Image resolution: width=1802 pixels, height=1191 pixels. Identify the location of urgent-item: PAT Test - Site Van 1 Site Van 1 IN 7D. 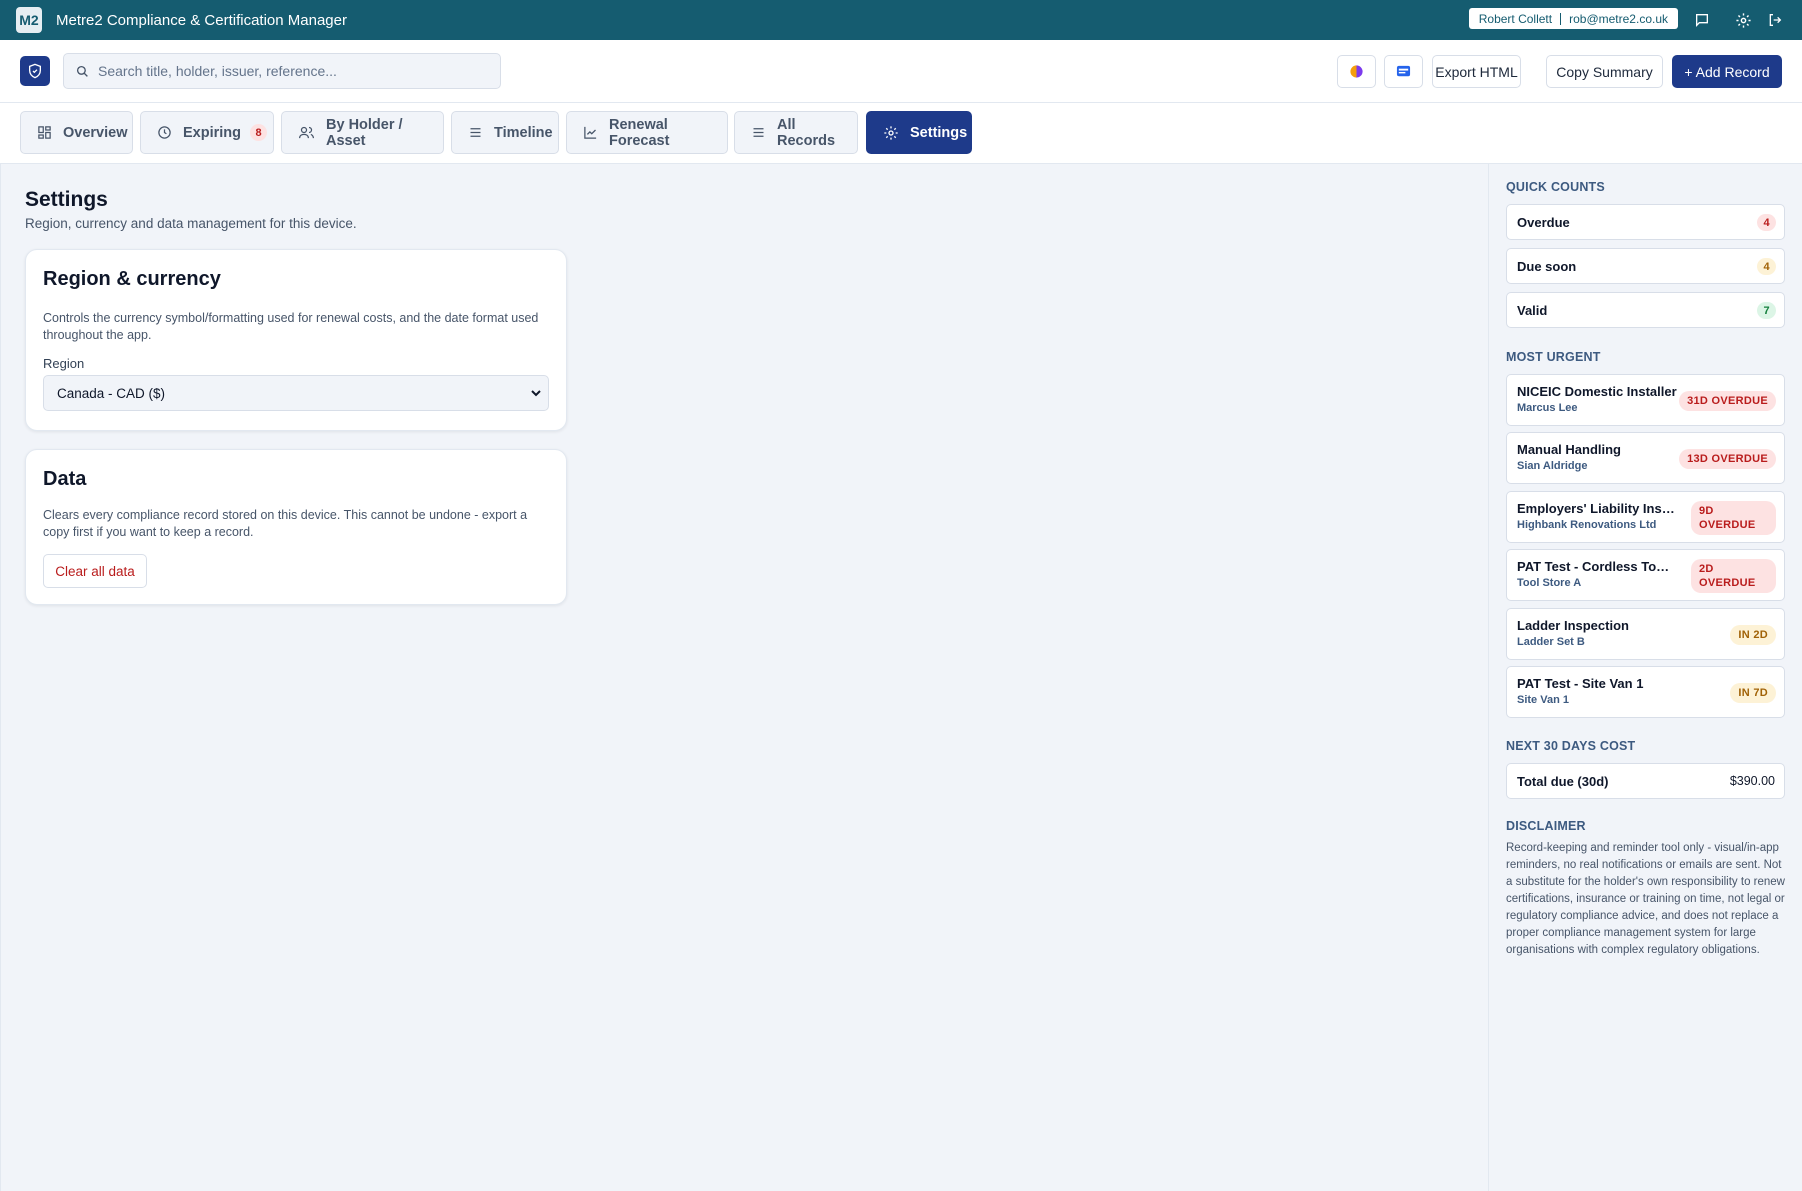
(1645, 692).